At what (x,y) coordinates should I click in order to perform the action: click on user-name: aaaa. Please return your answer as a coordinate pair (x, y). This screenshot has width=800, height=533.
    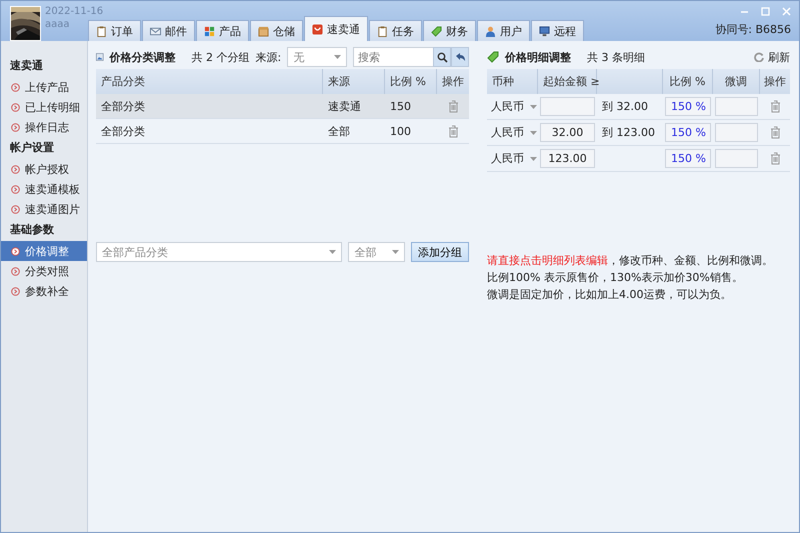
    Looking at the image, I should click on (58, 24).